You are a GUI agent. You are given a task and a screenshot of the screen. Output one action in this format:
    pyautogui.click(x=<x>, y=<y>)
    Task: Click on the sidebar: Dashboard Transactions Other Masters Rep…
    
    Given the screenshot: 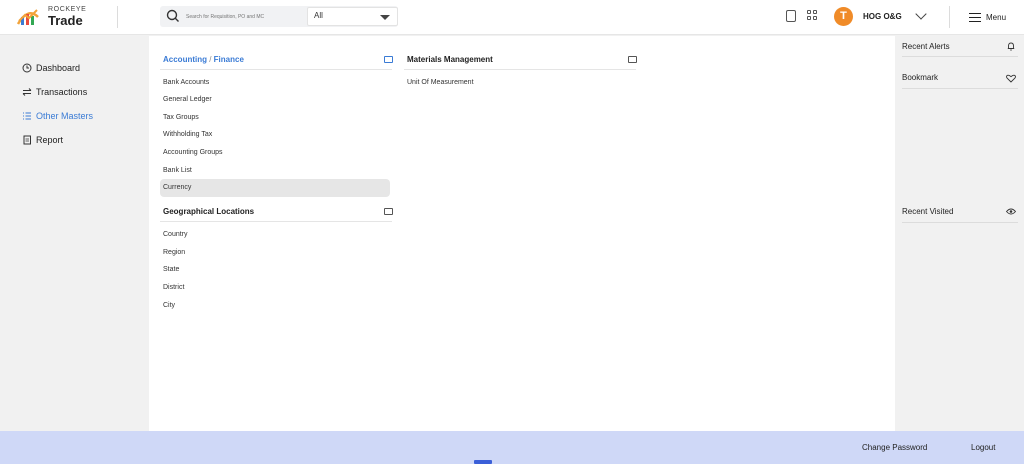 What is the action you would take?
    pyautogui.click(x=74, y=233)
    